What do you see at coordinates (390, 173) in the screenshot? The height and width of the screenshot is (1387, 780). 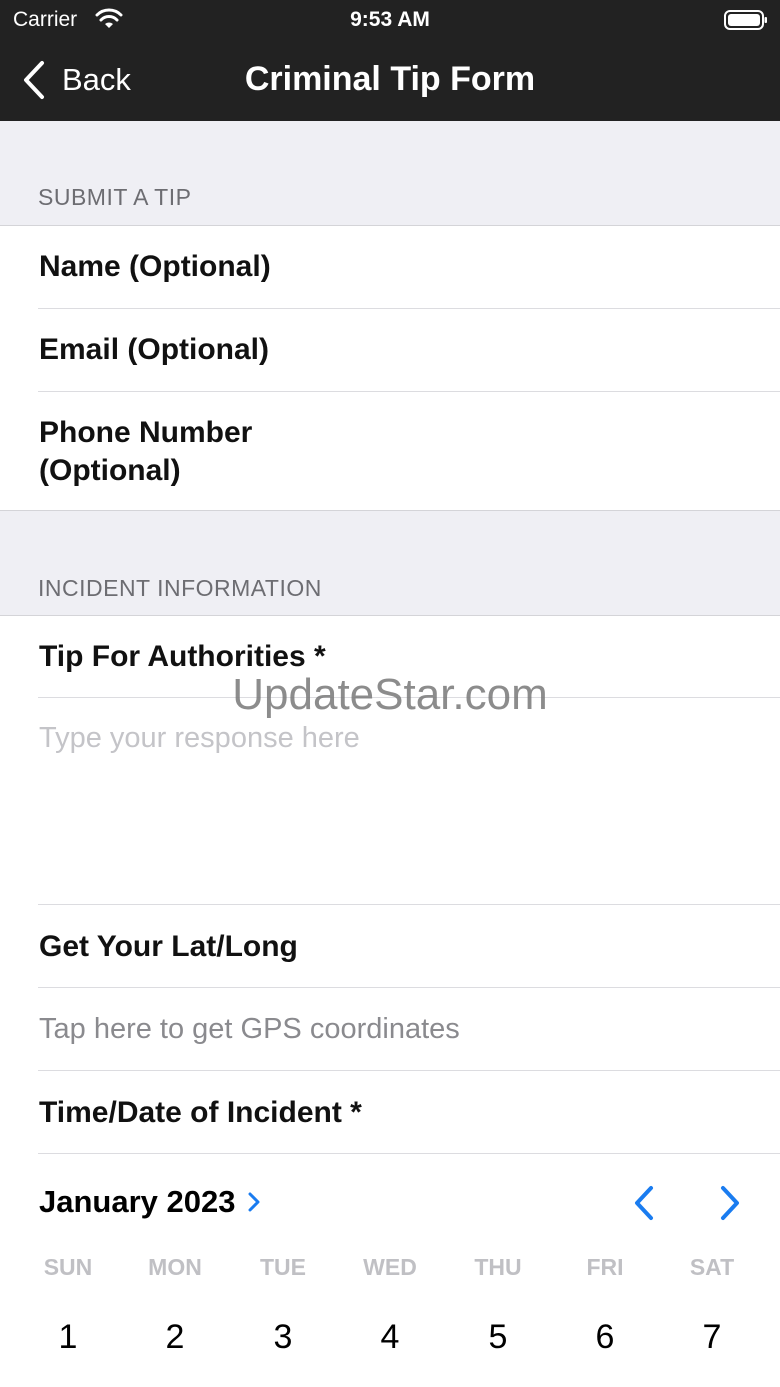 I see `section-header-submit: SUBMIT A TIP` at bounding box center [390, 173].